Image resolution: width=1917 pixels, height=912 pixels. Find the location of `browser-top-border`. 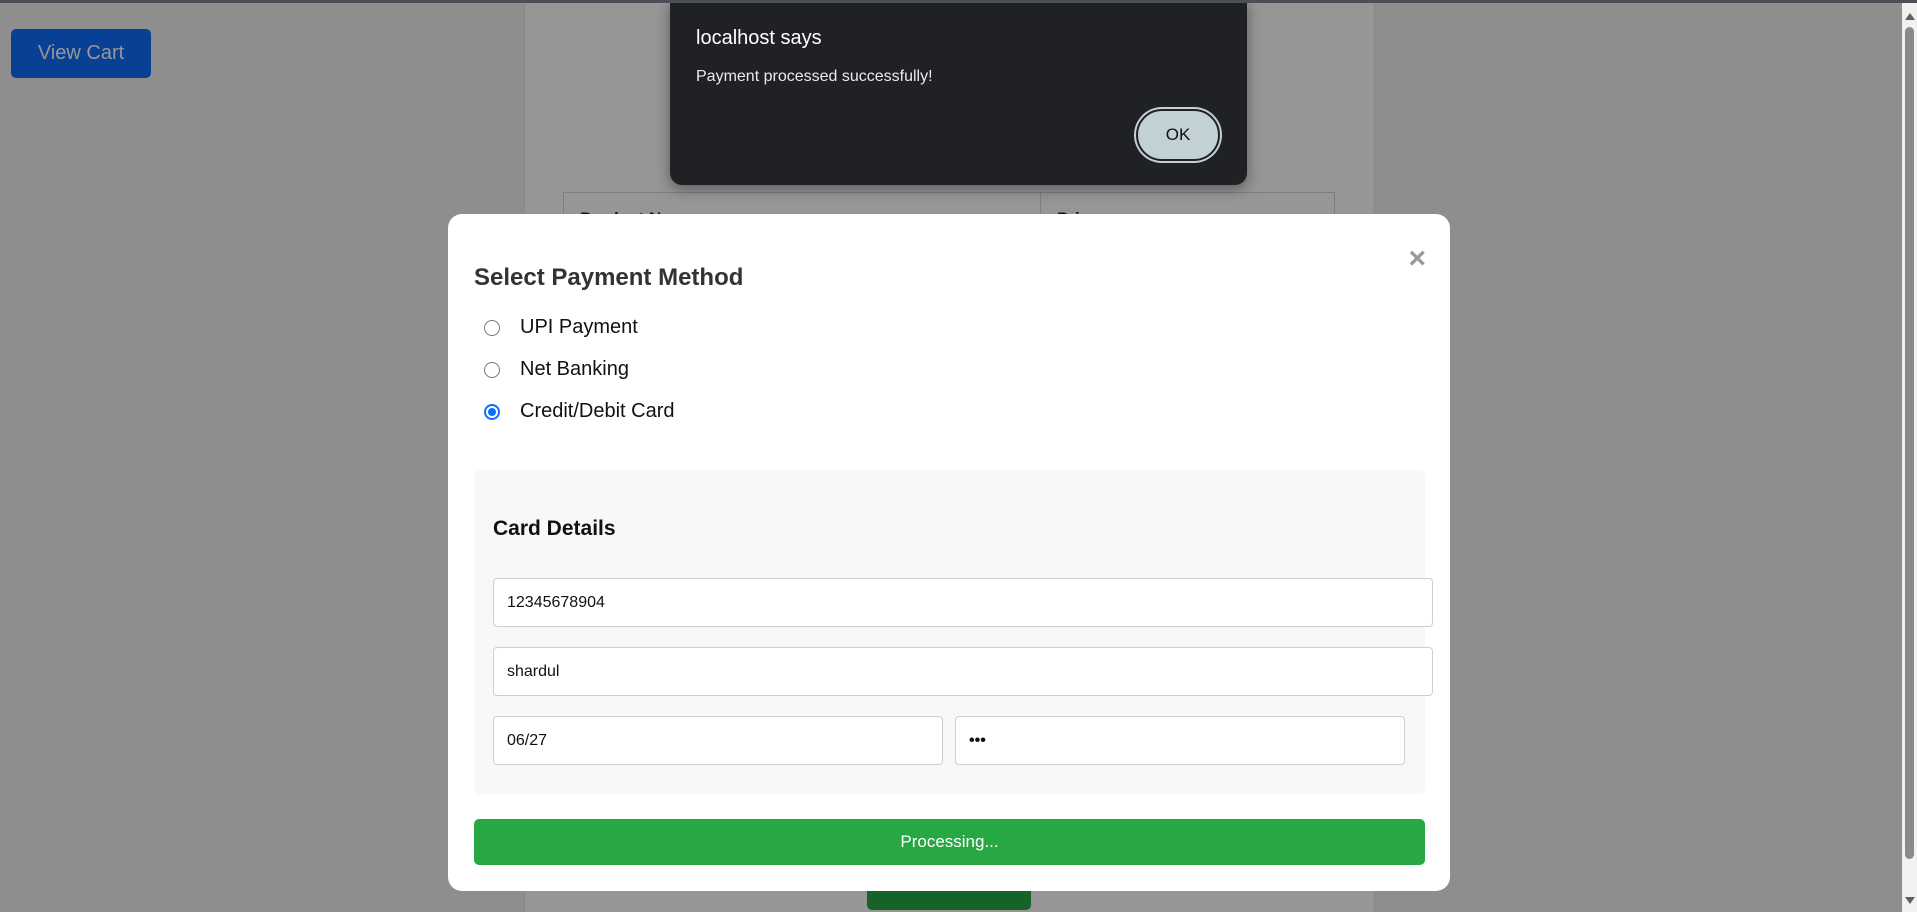

browser-top-border is located at coordinates (958, 1).